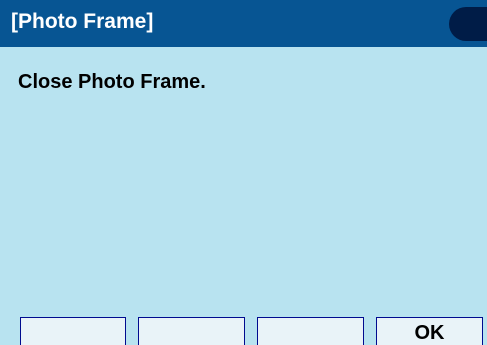 This screenshot has height=345, width=487. I want to click on softkey-3-button, so click(310, 331).